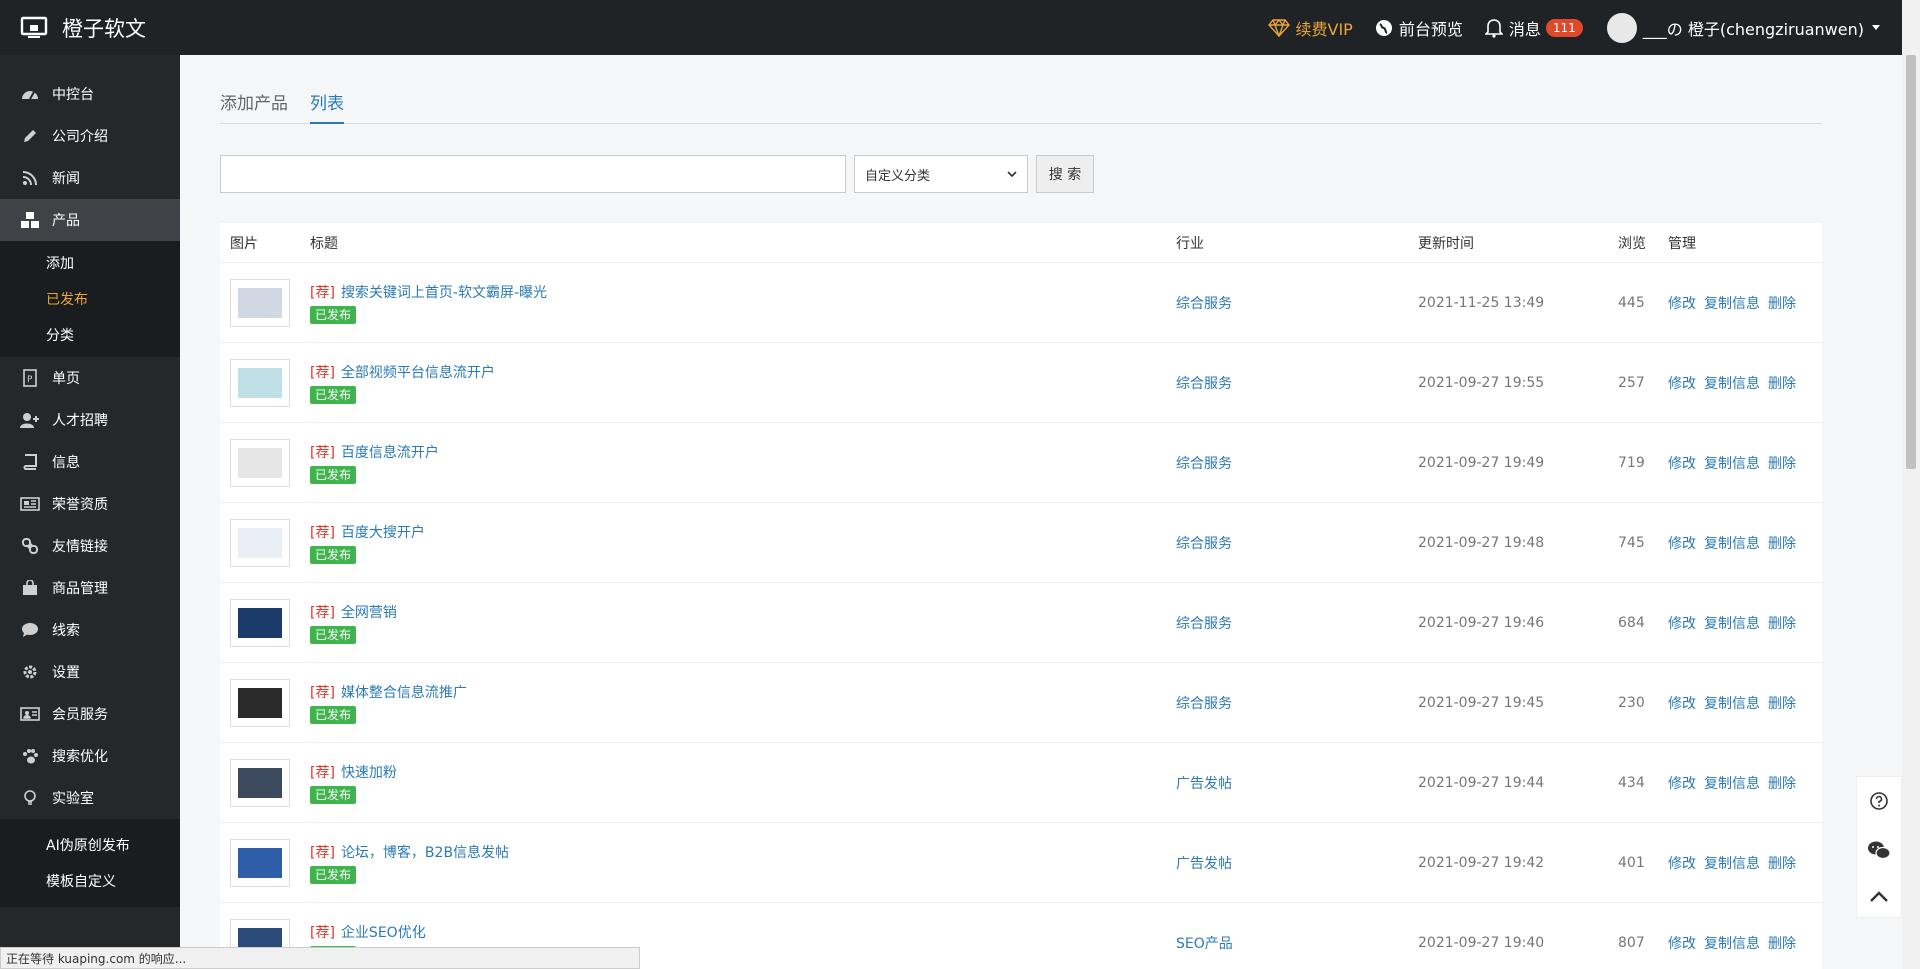 This screenshot has height=969, width=1920. Describe the element at coordinates (383, 532) in the screenshot. I see `product-title-link: 百度大搜开户` at that location.